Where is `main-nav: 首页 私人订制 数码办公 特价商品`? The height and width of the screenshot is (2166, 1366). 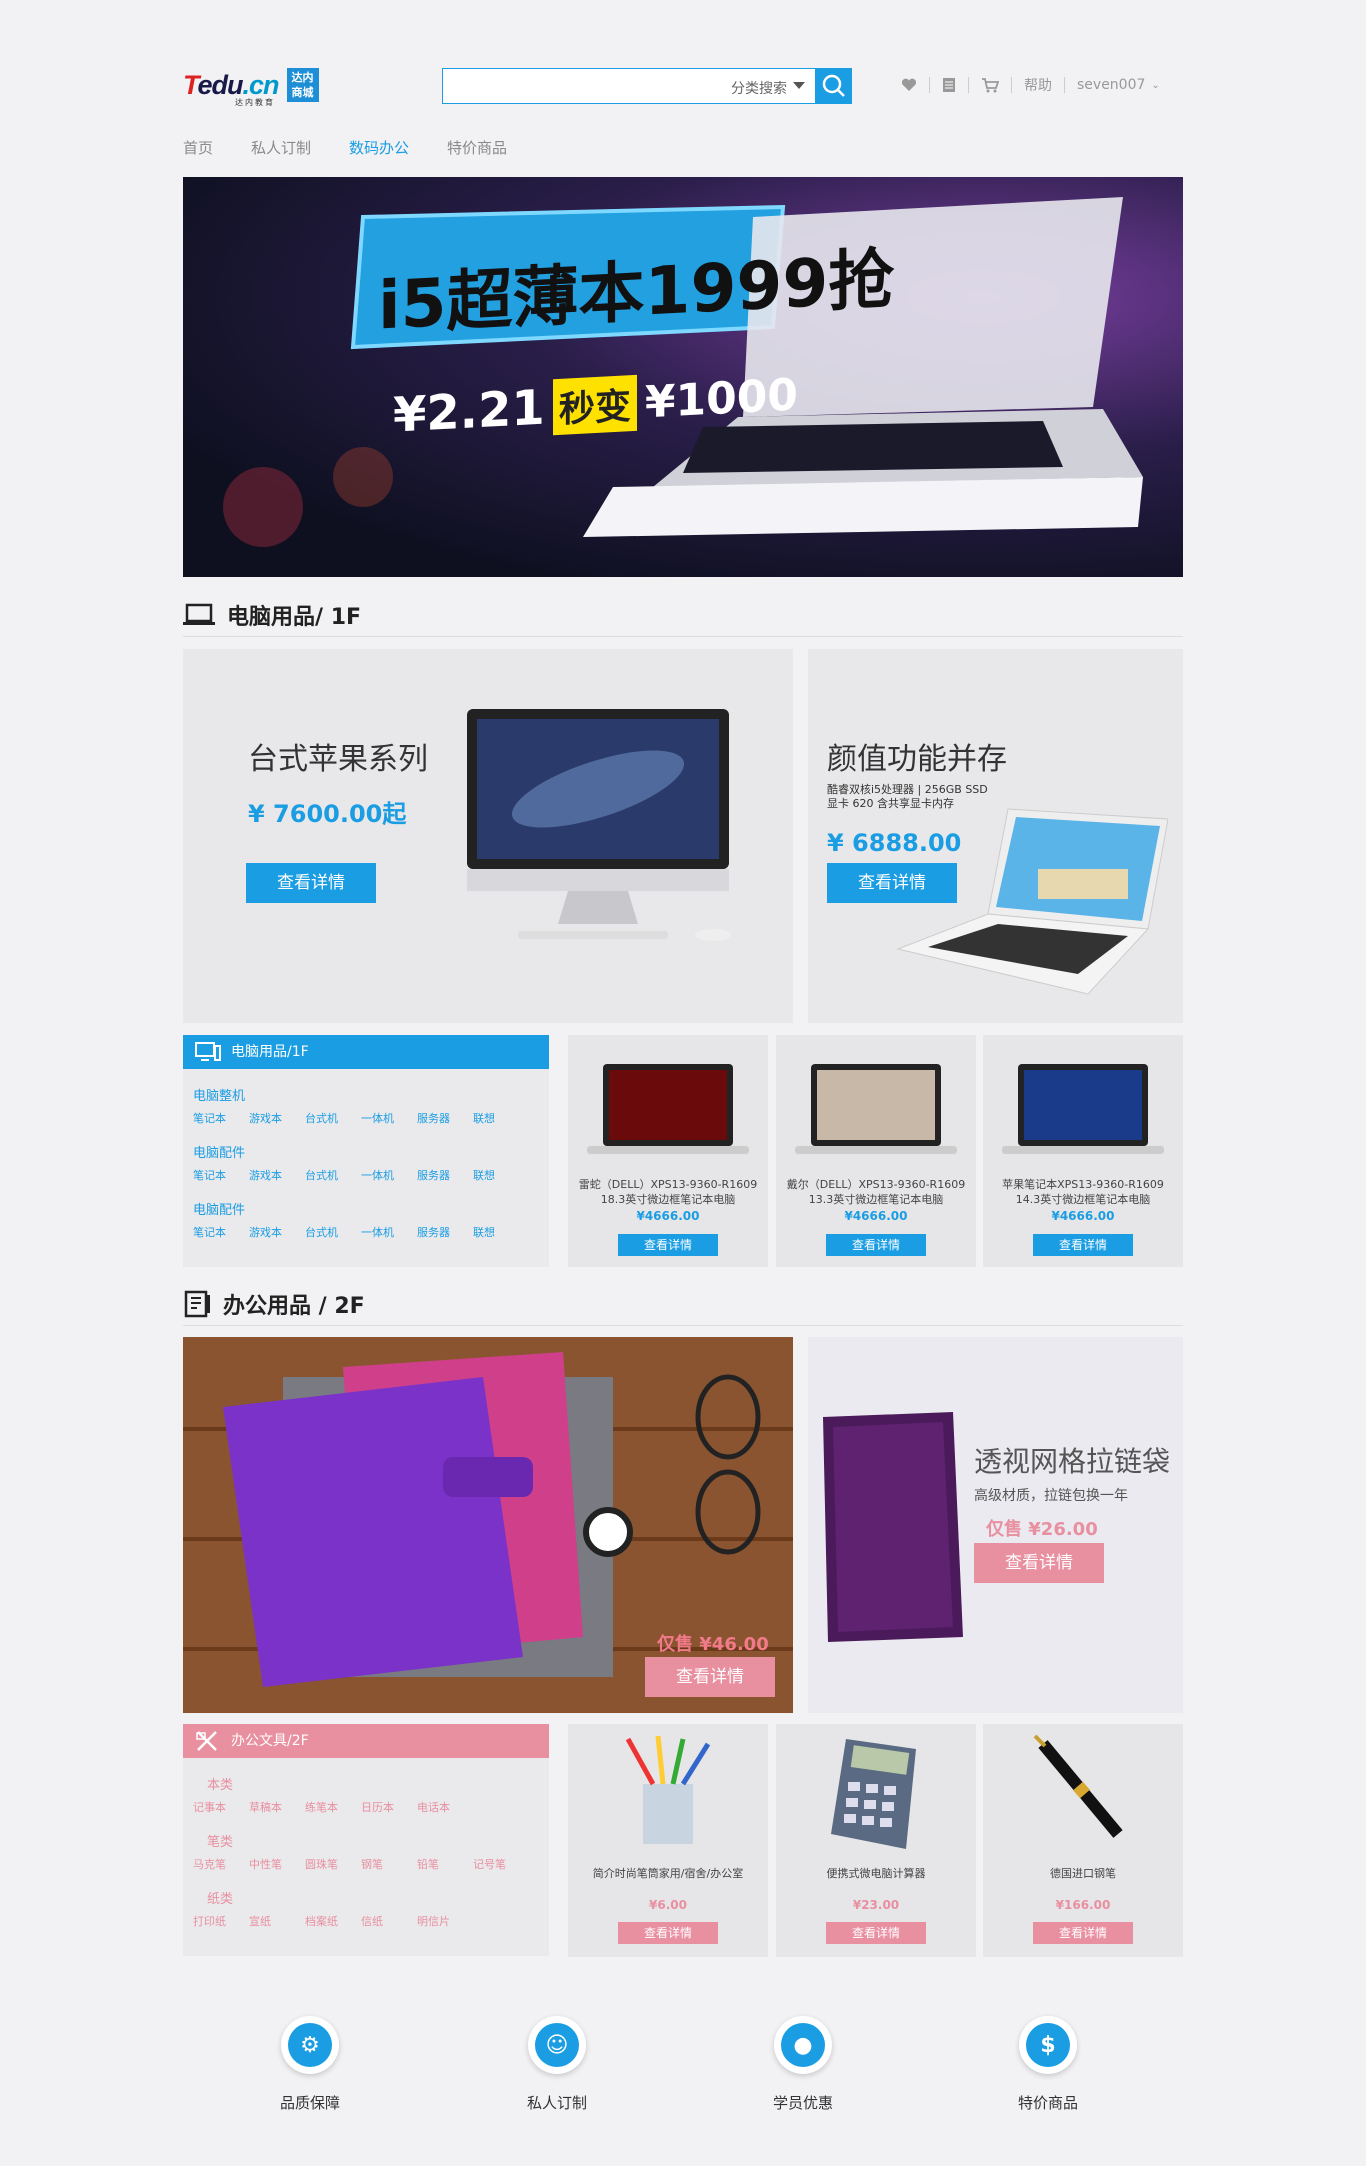 main-nav: 首页 私人订制 数码办公 特价商品 is located at coordinates (683, 149).